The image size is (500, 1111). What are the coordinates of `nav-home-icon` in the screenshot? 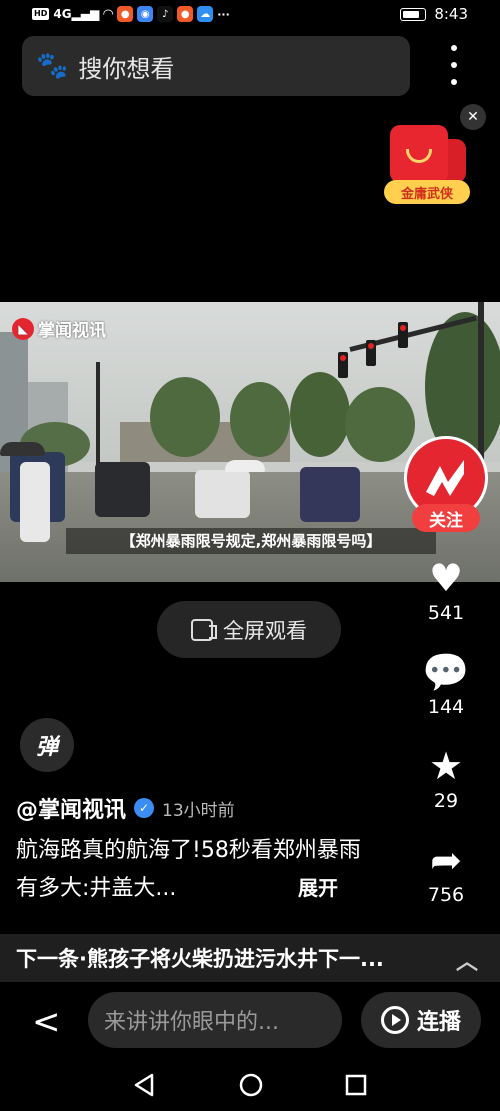 It's located at (251, 1087).